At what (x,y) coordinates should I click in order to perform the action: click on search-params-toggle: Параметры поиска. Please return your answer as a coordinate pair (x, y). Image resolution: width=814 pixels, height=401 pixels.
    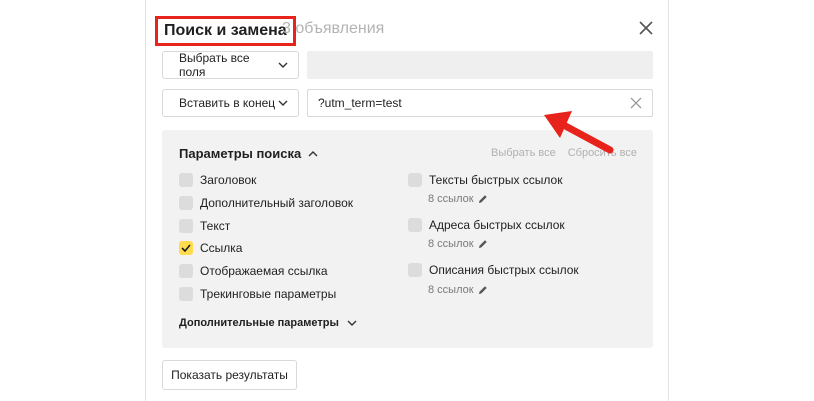
    Looking at the image, I should click on (248, 153).